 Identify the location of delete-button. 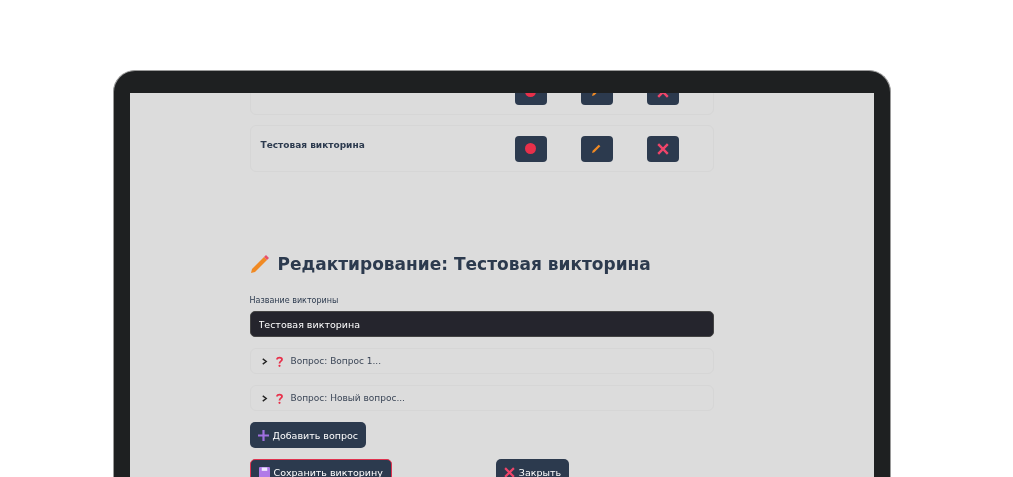
(662, 148).